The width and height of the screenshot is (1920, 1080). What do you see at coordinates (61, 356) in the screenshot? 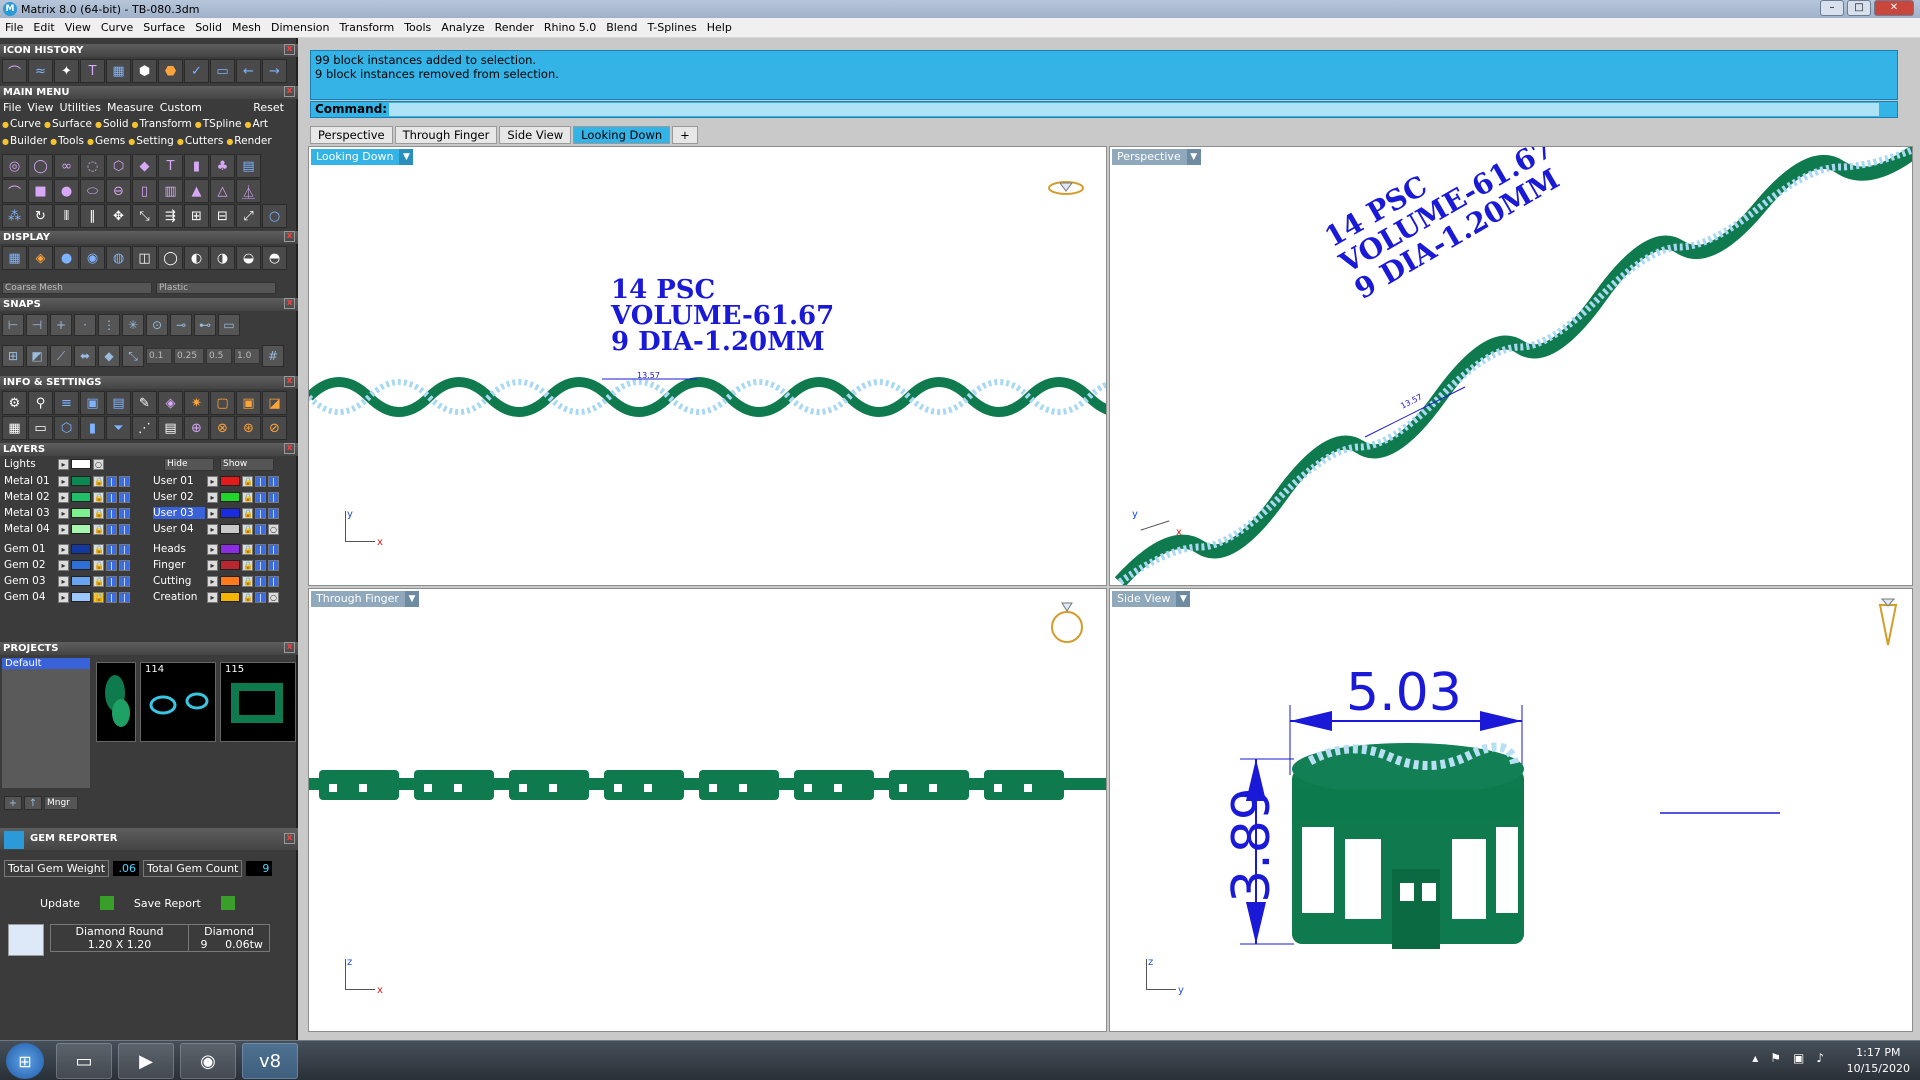
I see `planar-icon: ⟋` at bounding box center [61, 356].